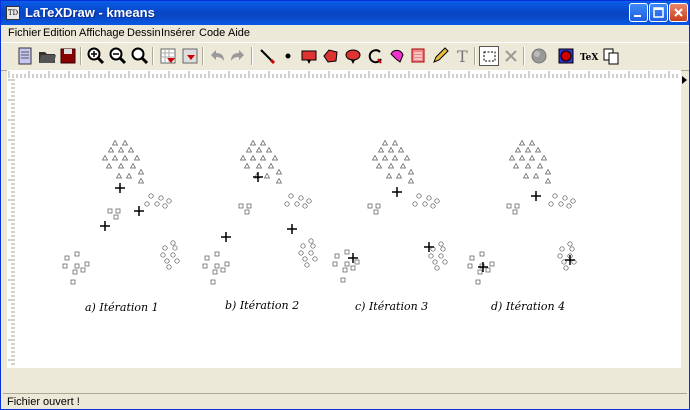 This screenshot has height=410, width=690. What do you see at coordinates (96, 56) in the screenshot?
I see `zoom-in-icon` at bounding box center [96, 56].